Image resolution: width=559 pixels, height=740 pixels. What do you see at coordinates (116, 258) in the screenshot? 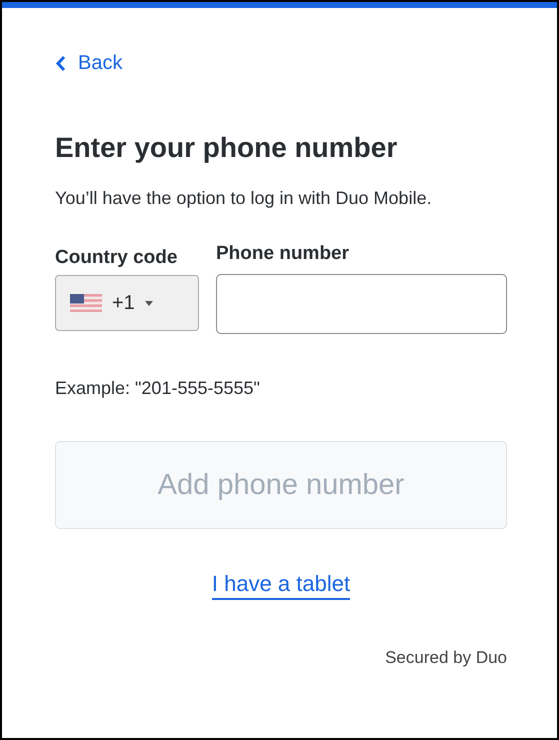
I see `field-label: Country code` at bounding box center [116, 258].